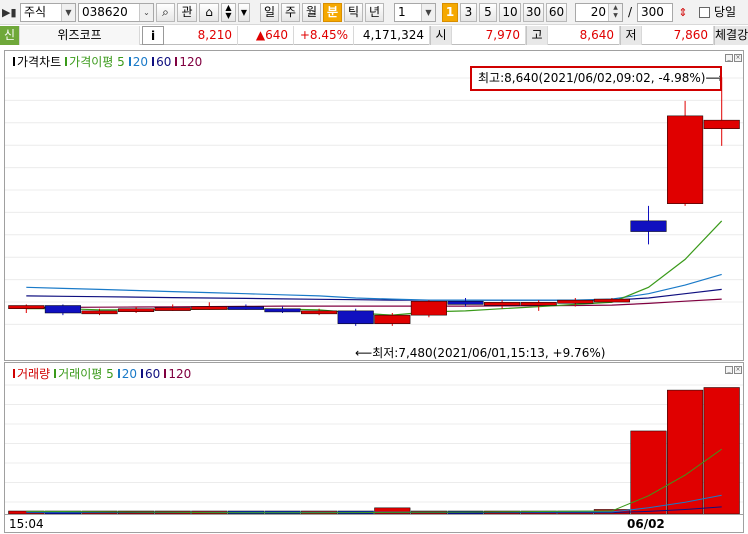 This screenshot has height=534, width=748. What do you see at coordinates (324, 35) in the screenshot?
I see `price-change-pct: +8.45%` at bounding box center [324, 35].